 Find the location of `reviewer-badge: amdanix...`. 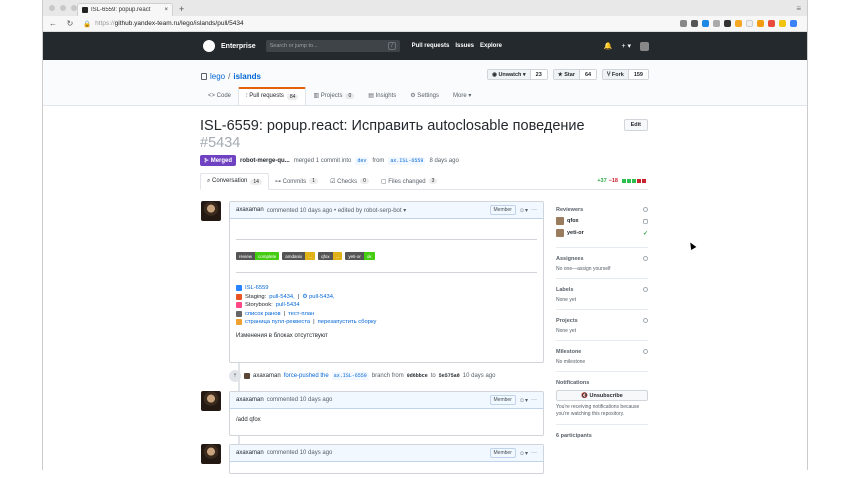

reviewer-badge: amdanix... is located at coordinates (299, 256).